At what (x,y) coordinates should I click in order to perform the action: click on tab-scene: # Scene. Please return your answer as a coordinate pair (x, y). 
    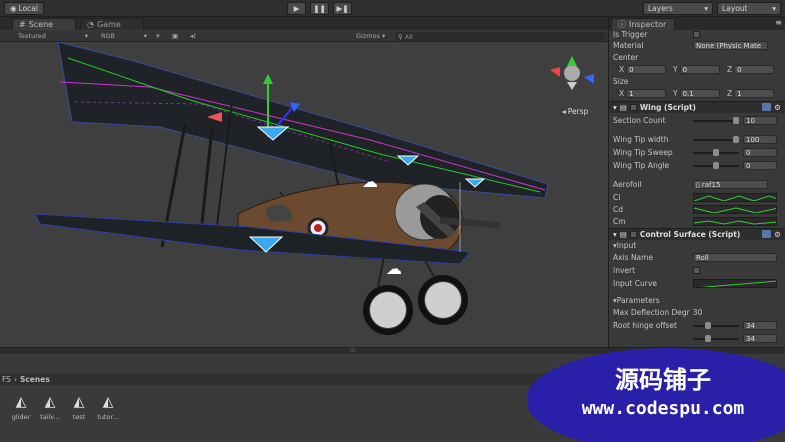
    Looking at the image, I should click on (44, 24).